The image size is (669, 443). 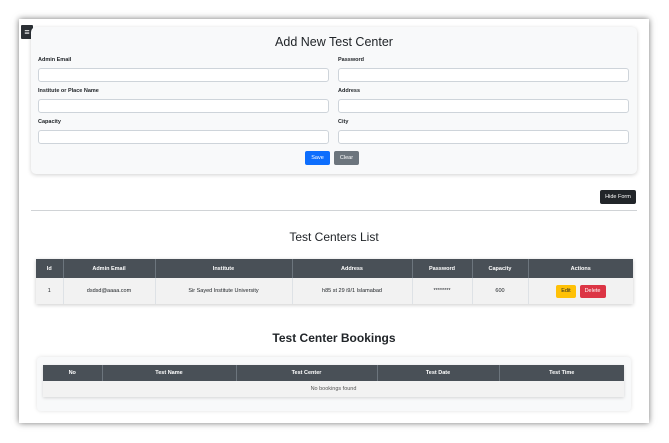 I want to click on institute-label: Institute or Place Name, so click(x=68, y=91).